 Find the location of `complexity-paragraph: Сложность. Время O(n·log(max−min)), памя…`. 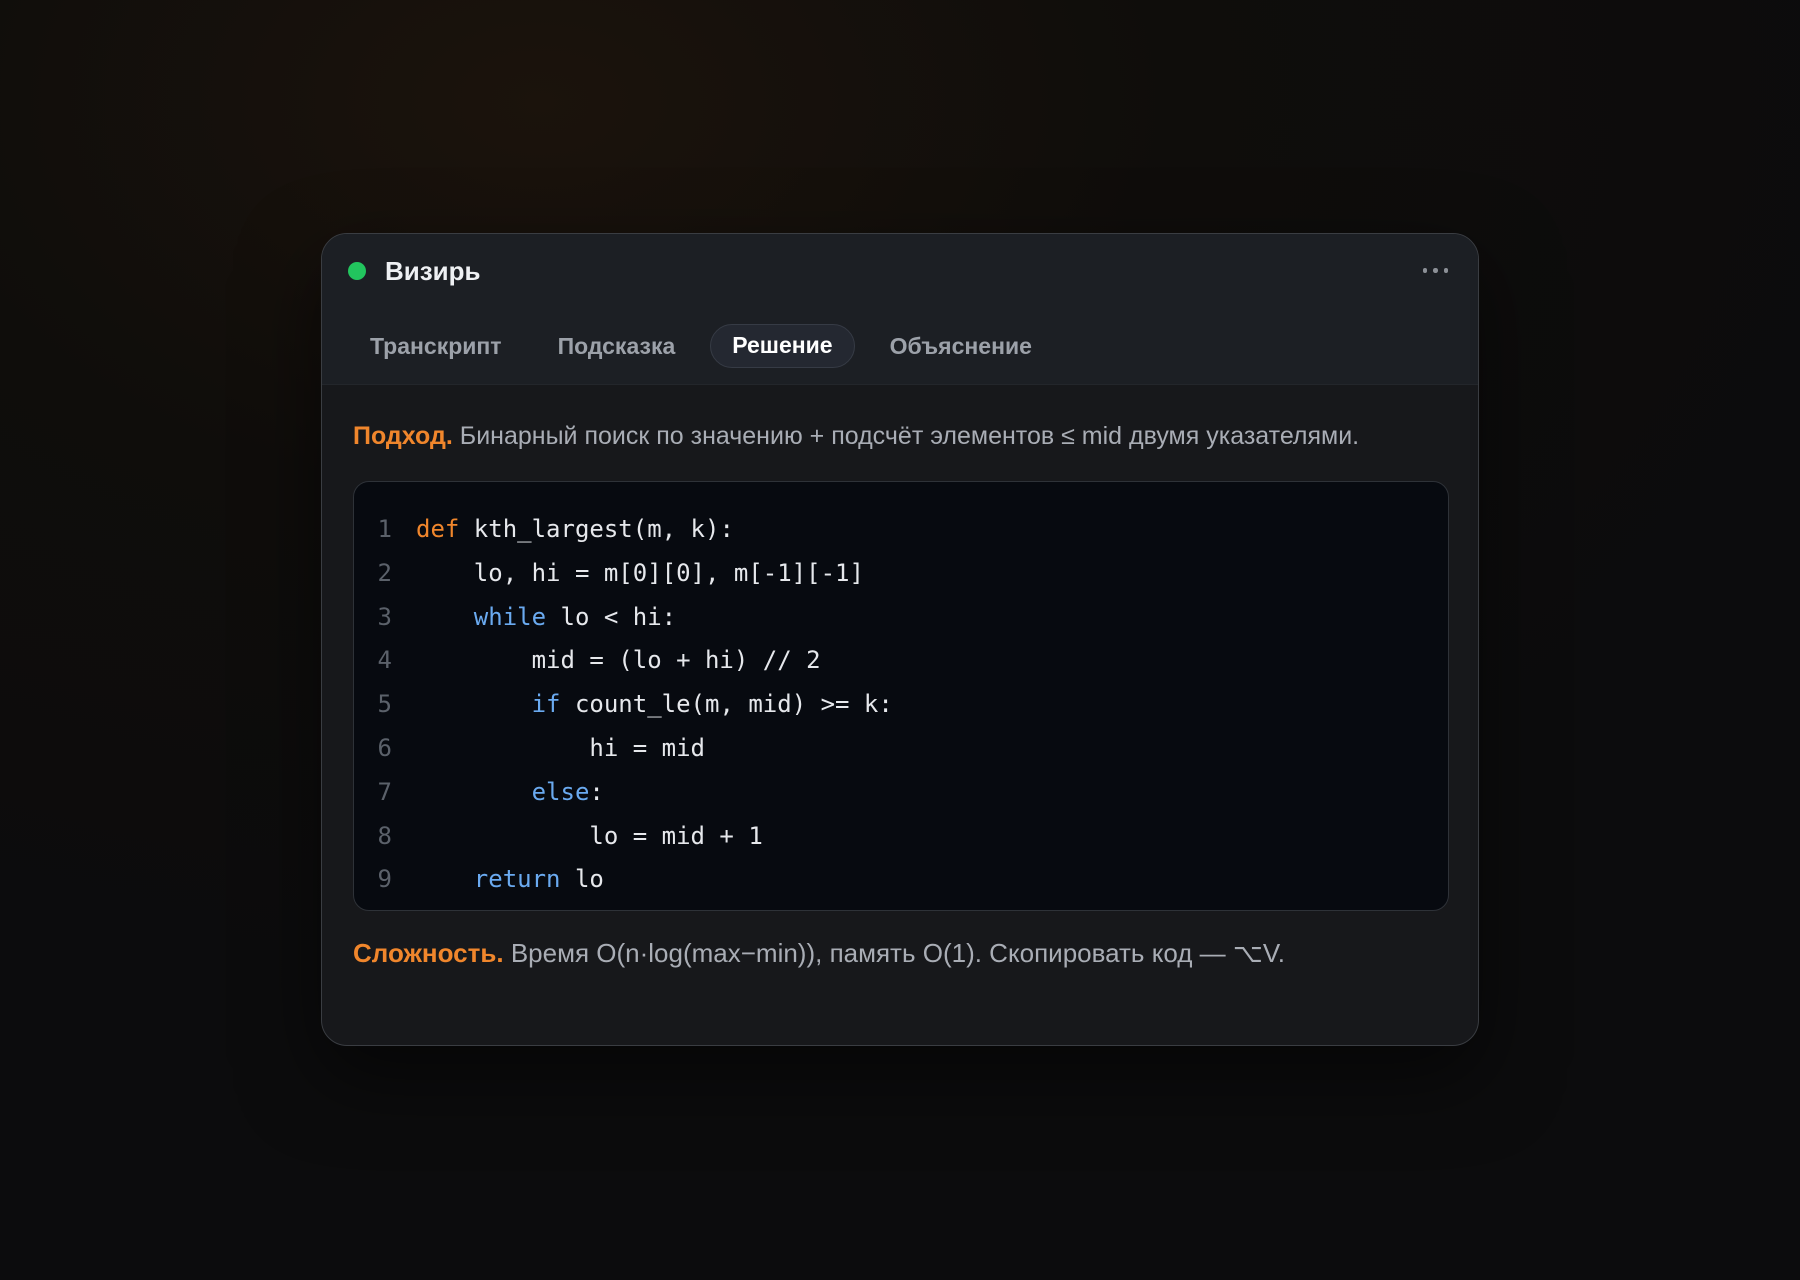

complexity-paragraph: Сложность. Время O(n·log(max−min)), памя… is located at coordinates (900, 953).